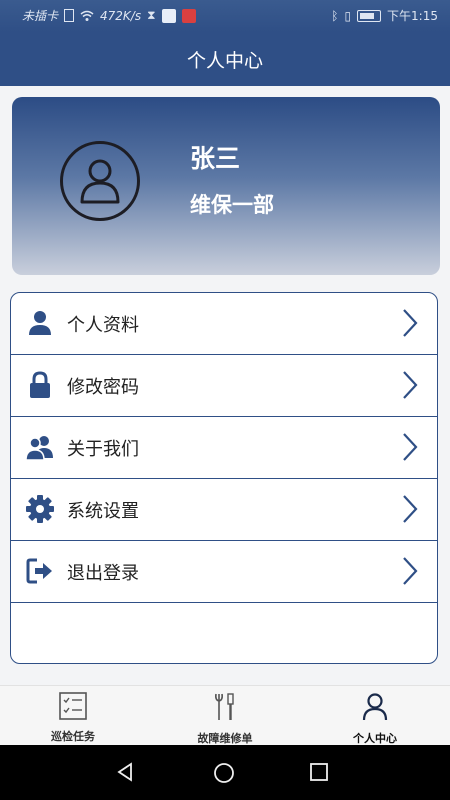 The image size is (450, 800). Describe the element at coordinates (39, 448) in the screenshot. I see `users-icon` at that location.